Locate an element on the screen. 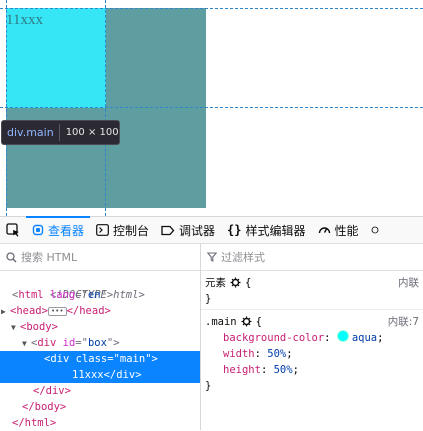  infobar-dimensions: 100 × 100 is located at coordinates (92, 132).